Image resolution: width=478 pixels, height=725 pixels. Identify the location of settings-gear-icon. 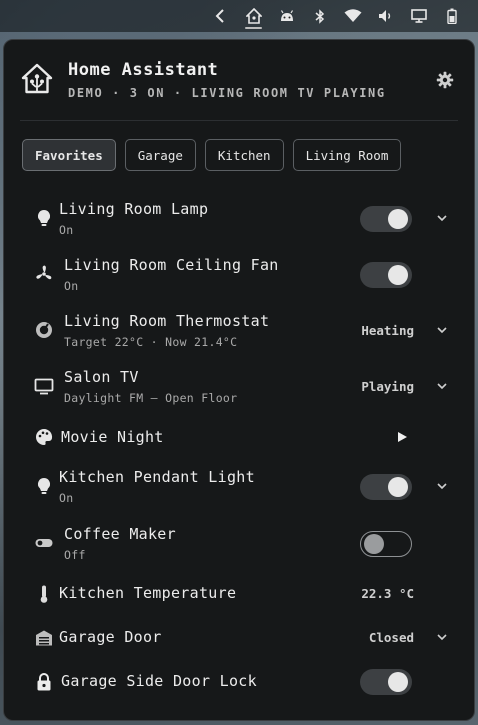
(445, 80).